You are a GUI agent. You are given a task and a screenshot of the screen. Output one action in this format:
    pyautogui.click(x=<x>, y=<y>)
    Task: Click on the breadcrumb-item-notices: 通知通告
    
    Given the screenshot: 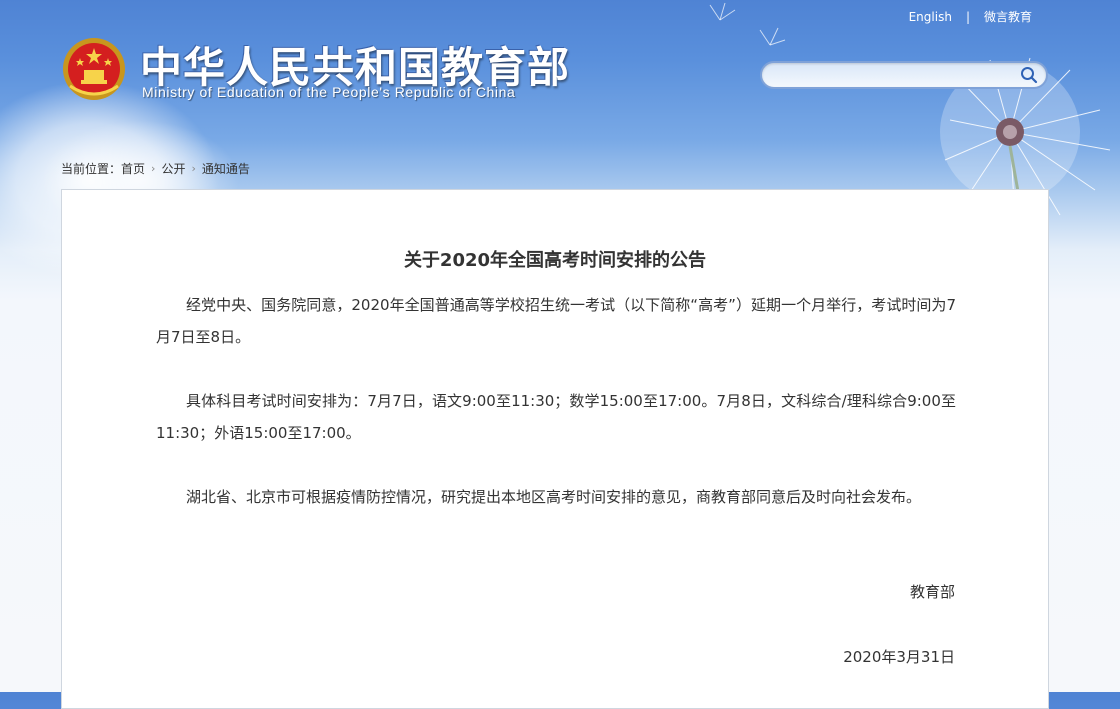 What is the action you would take?
    pyautogui.click(x=226, y=168)
    